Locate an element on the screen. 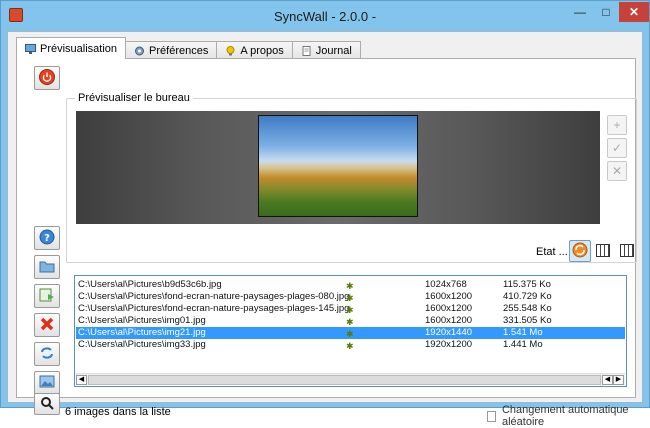 The height and width of the screenshot is (428, 650). check-icon: ✓ is located at coordinates (617, 148).